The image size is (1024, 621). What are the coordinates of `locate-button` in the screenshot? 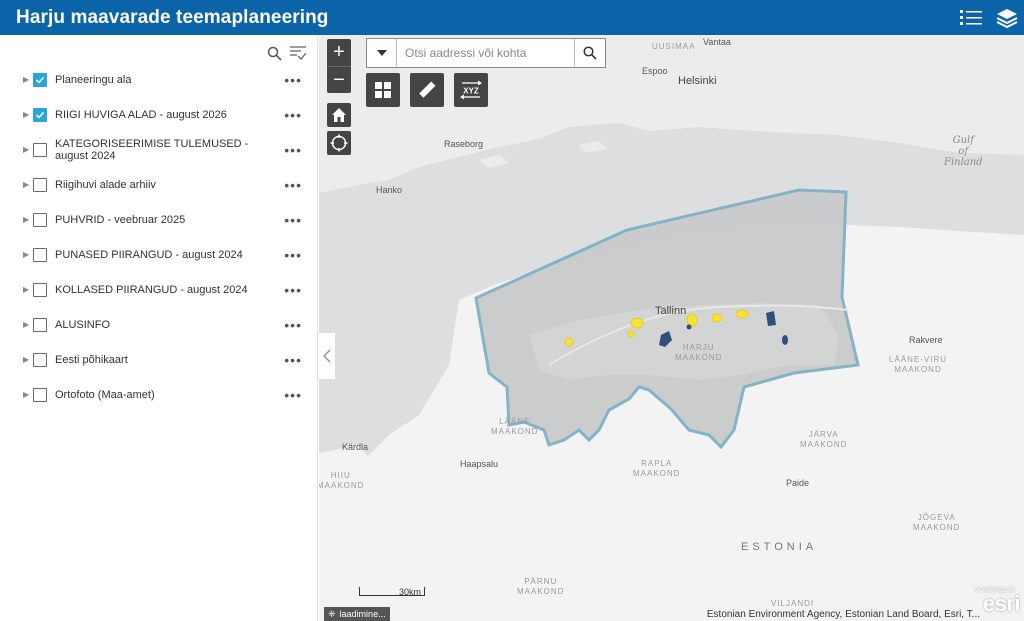 It's located at (339, 143).